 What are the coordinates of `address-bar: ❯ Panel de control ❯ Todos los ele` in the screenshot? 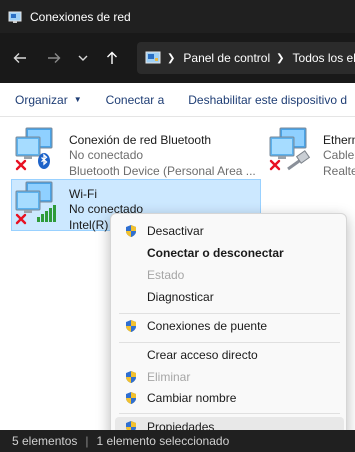 It's located at (246, 58).